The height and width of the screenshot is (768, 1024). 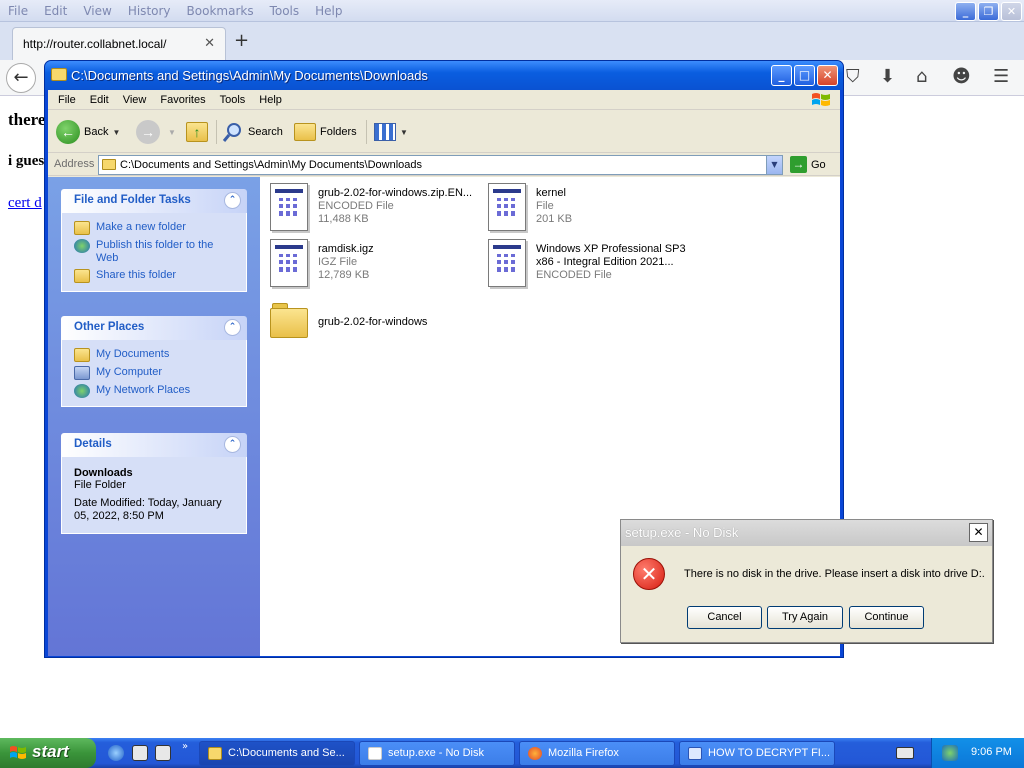 I want to click on explorer-menubar: File Edit View Favorites Tools Help, so click(x=444, y=100).